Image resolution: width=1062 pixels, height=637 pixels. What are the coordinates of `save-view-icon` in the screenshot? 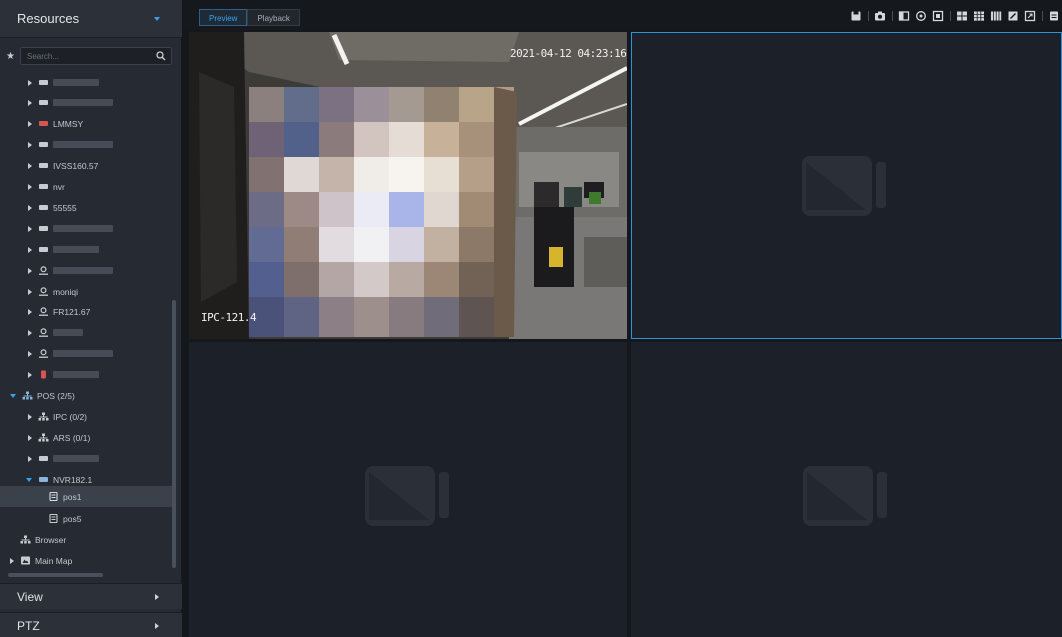 It's located at (856, 16).